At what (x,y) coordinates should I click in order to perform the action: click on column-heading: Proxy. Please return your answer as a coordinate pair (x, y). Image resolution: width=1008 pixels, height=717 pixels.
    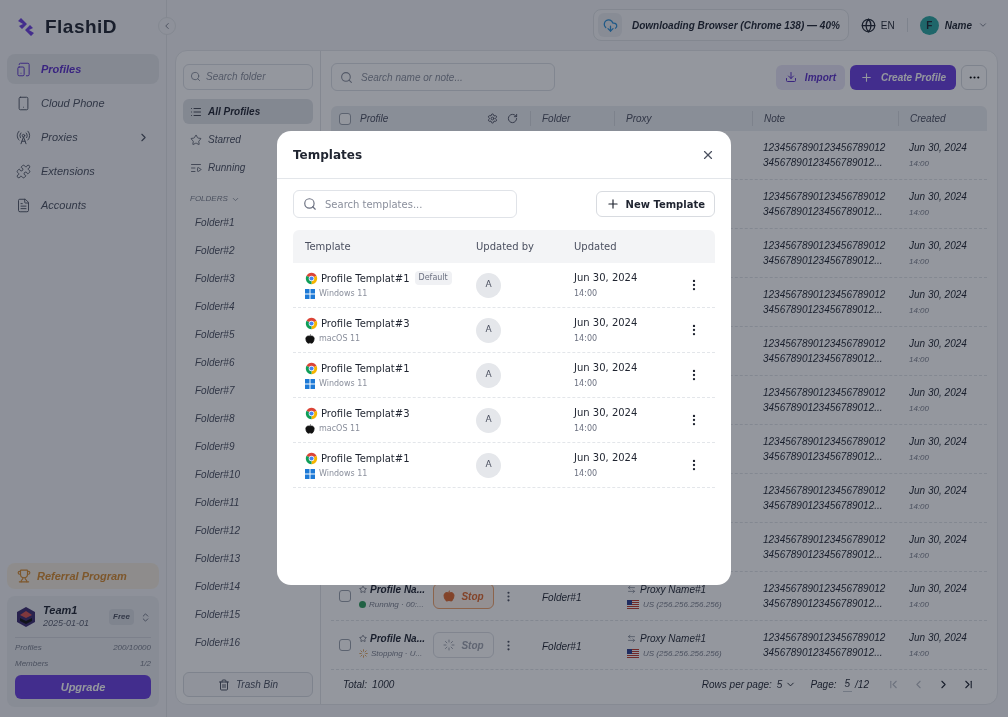
    Looking at the image, I should click on (639, 119).